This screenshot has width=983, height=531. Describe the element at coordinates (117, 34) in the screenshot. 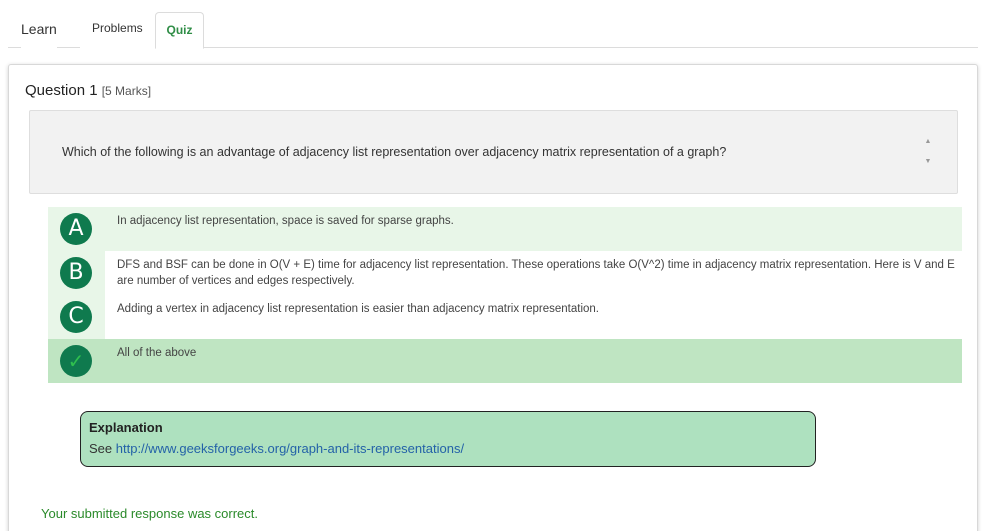

I see `tab-problems: Problems` at that location.